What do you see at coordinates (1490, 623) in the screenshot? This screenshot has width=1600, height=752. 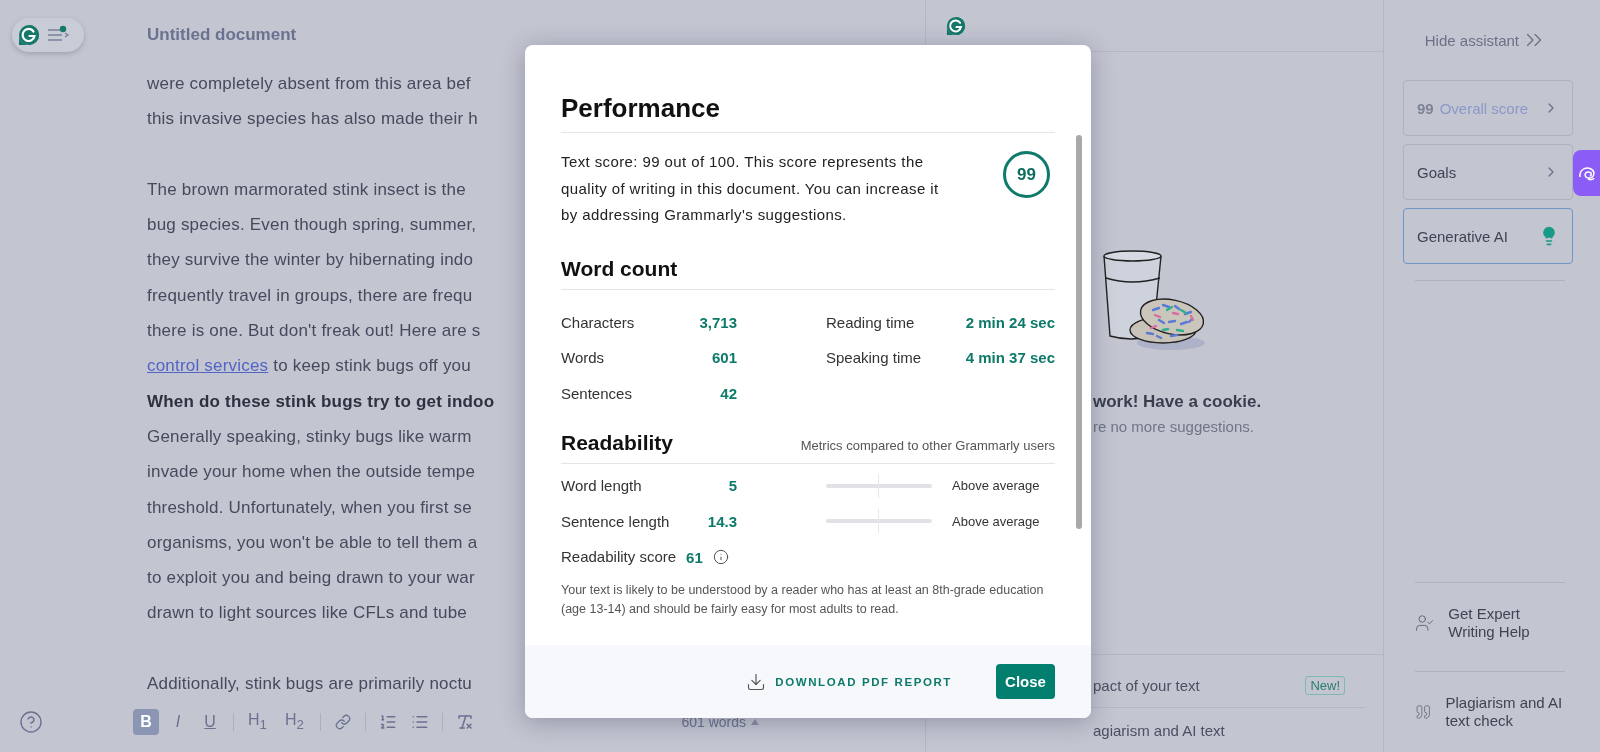 I see `sidebar-link: Get Expert Writing Help` at bounding box center [1490, 623].